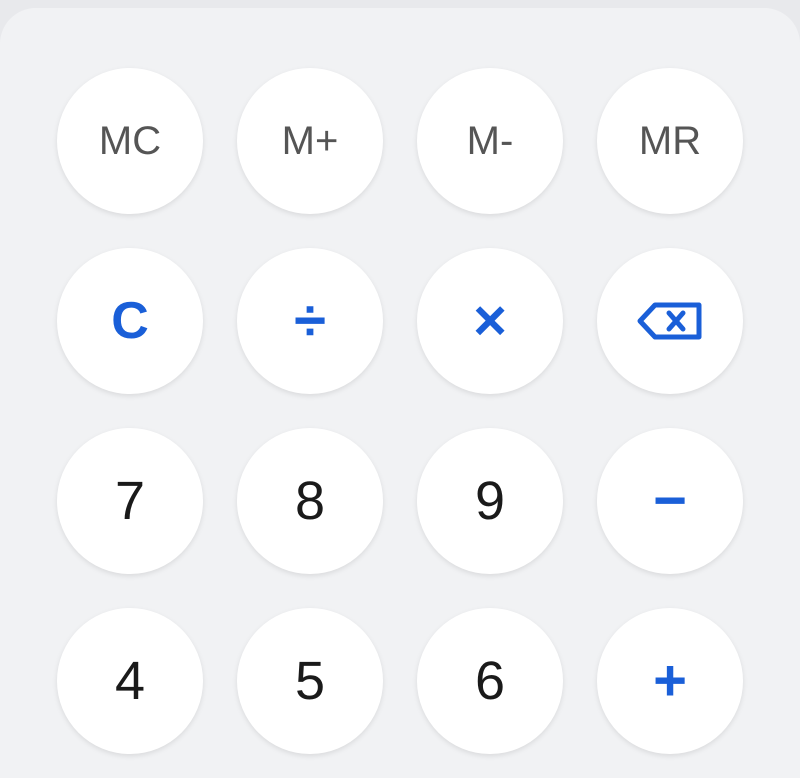  Describe the element at coordinates (670, 141) in the screenshot. I see `memory-key: MR` at that location.